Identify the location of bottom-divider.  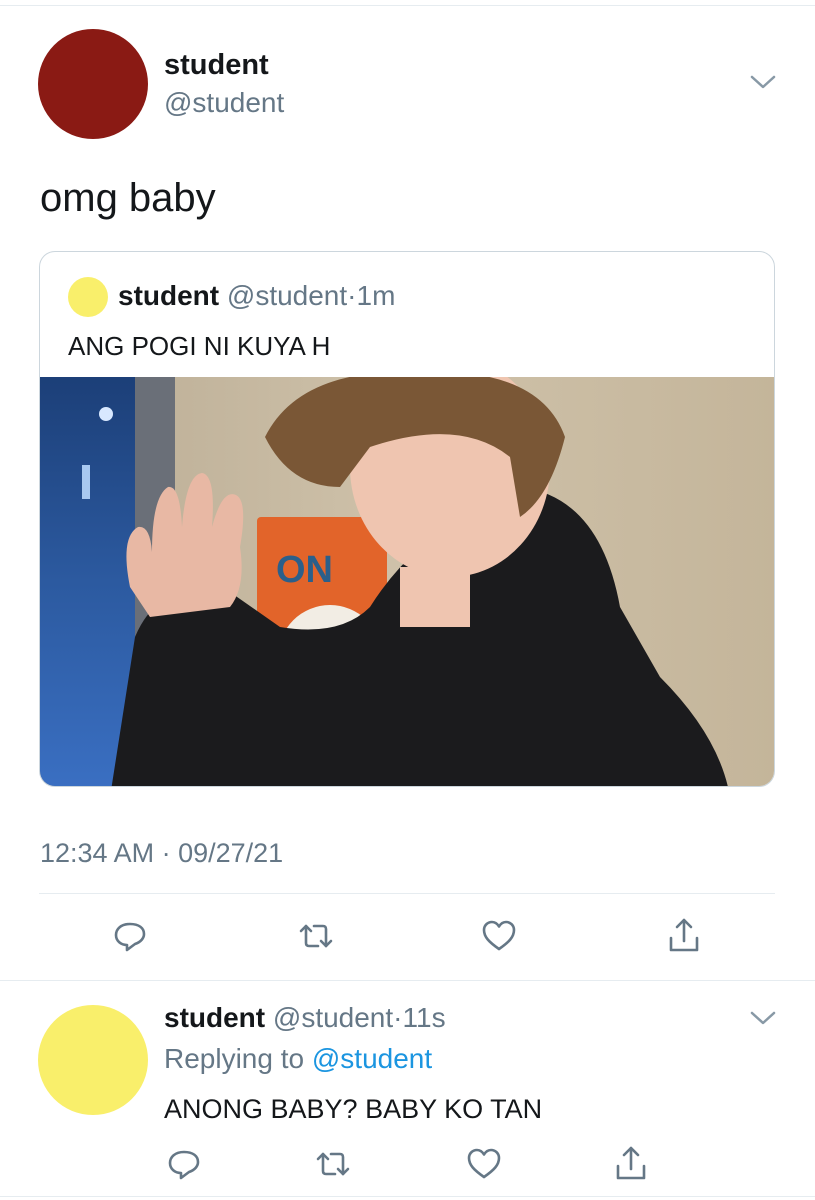
(407, 1196).